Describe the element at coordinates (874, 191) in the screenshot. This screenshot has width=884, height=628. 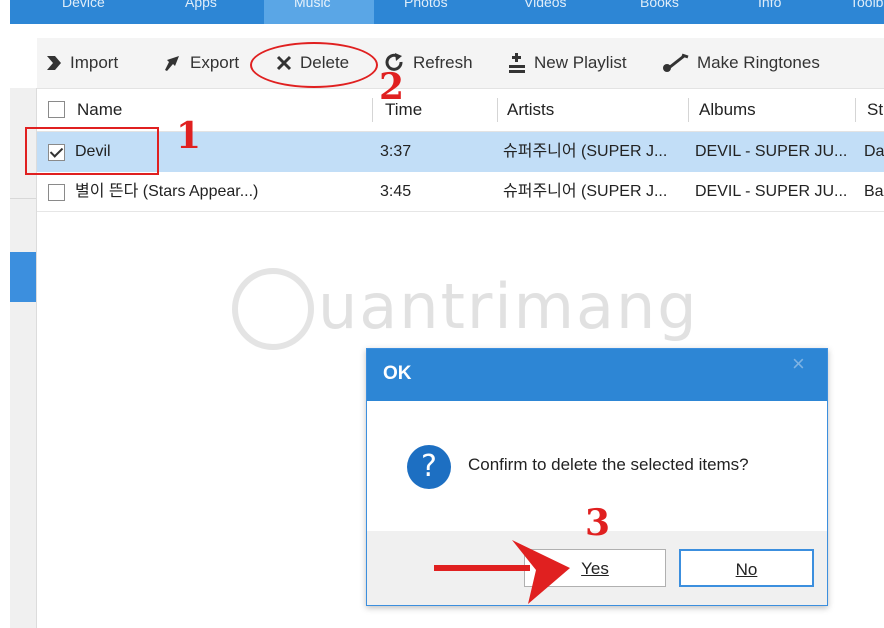
I see `track-extra: Ba` at that location.